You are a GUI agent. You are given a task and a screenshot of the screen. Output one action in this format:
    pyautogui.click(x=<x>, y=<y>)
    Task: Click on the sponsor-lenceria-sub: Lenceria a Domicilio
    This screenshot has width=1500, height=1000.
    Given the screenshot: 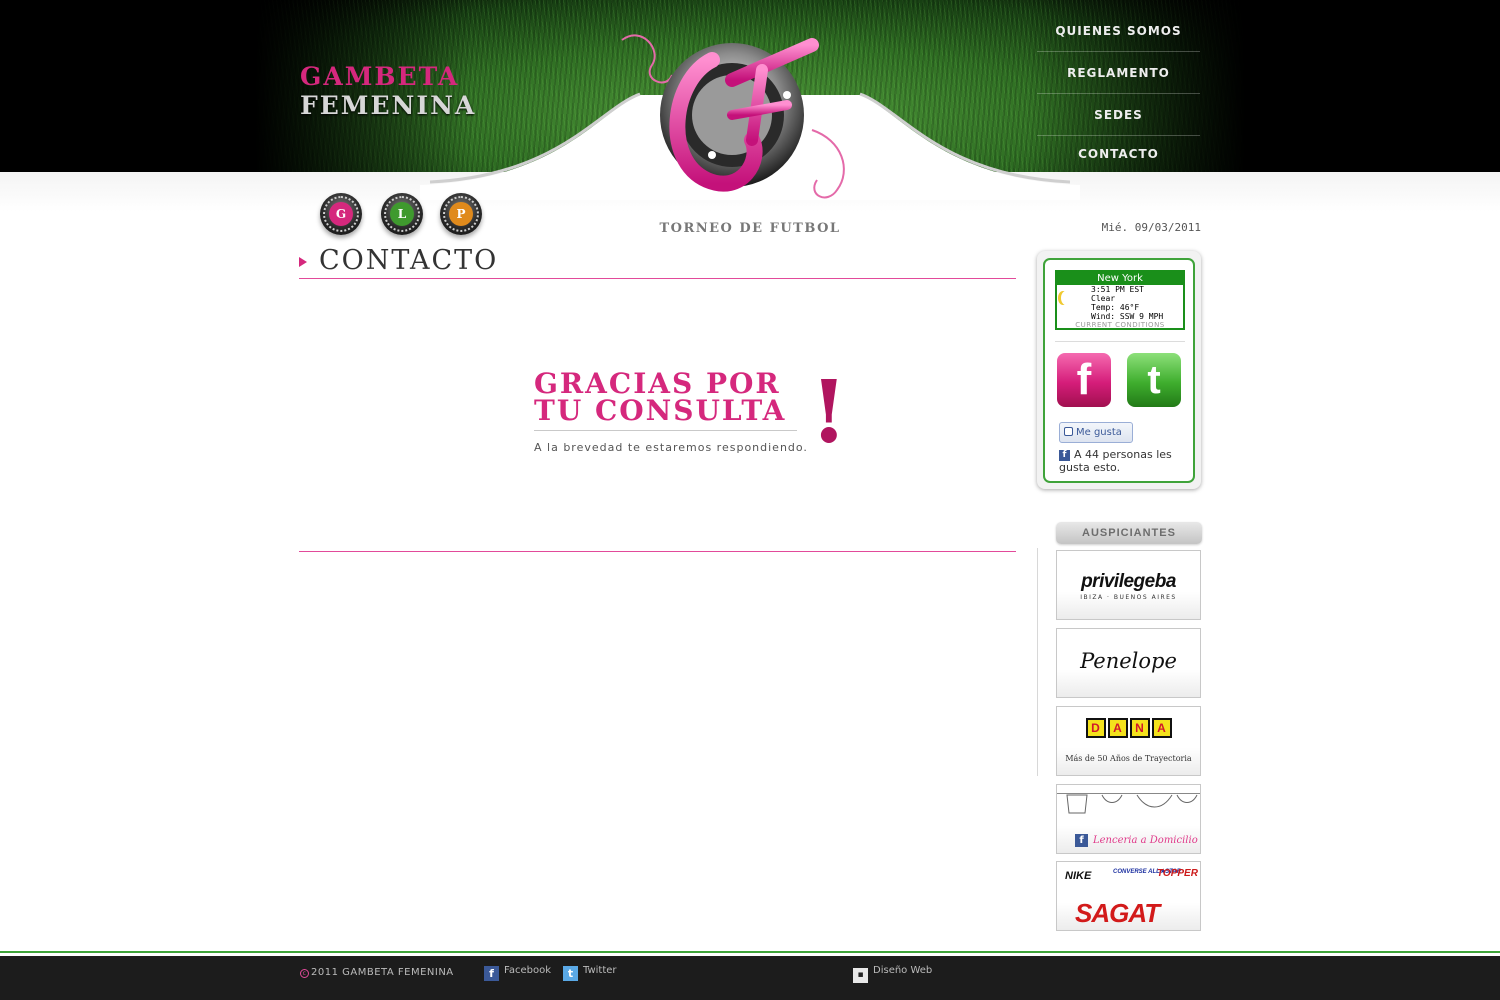 What is the action you would take?
    pyautogui.click(x=1145, y=840)
    